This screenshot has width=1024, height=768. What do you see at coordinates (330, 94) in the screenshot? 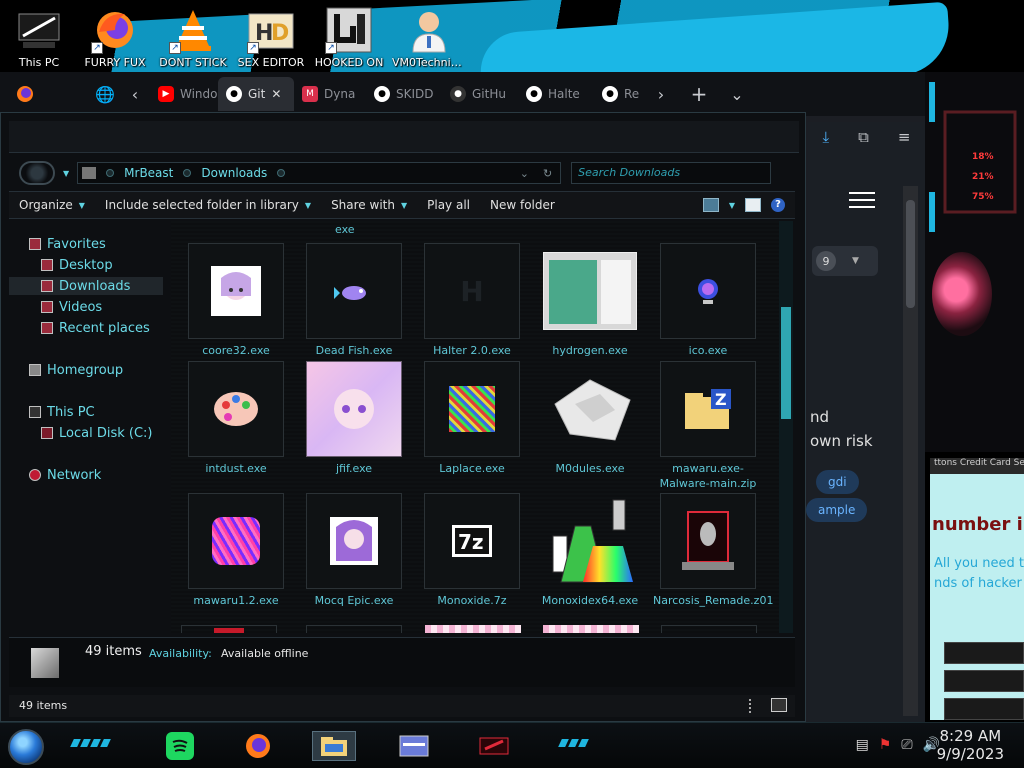
I see `tab-dynamic: M Dyna` at bounding box center [330, 94].